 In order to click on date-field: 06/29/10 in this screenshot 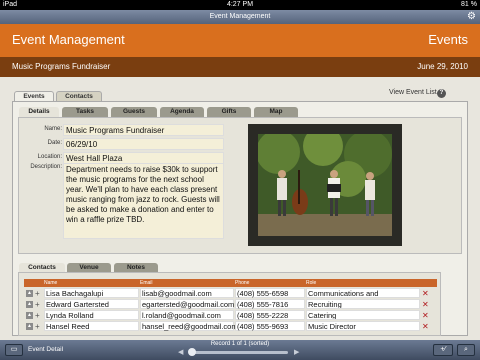, I will do `click(143, 144)`.